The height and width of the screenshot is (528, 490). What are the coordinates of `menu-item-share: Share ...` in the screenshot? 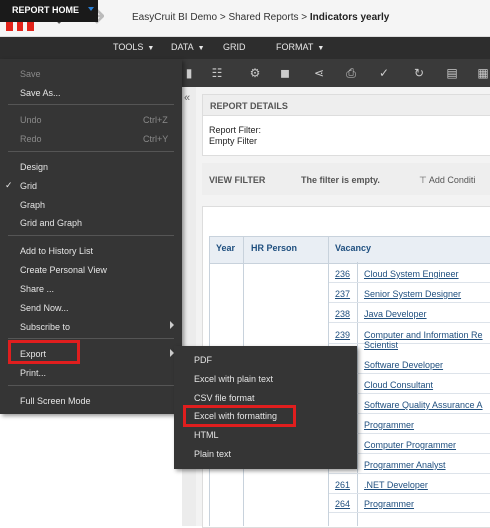 It's located at (37, 289).